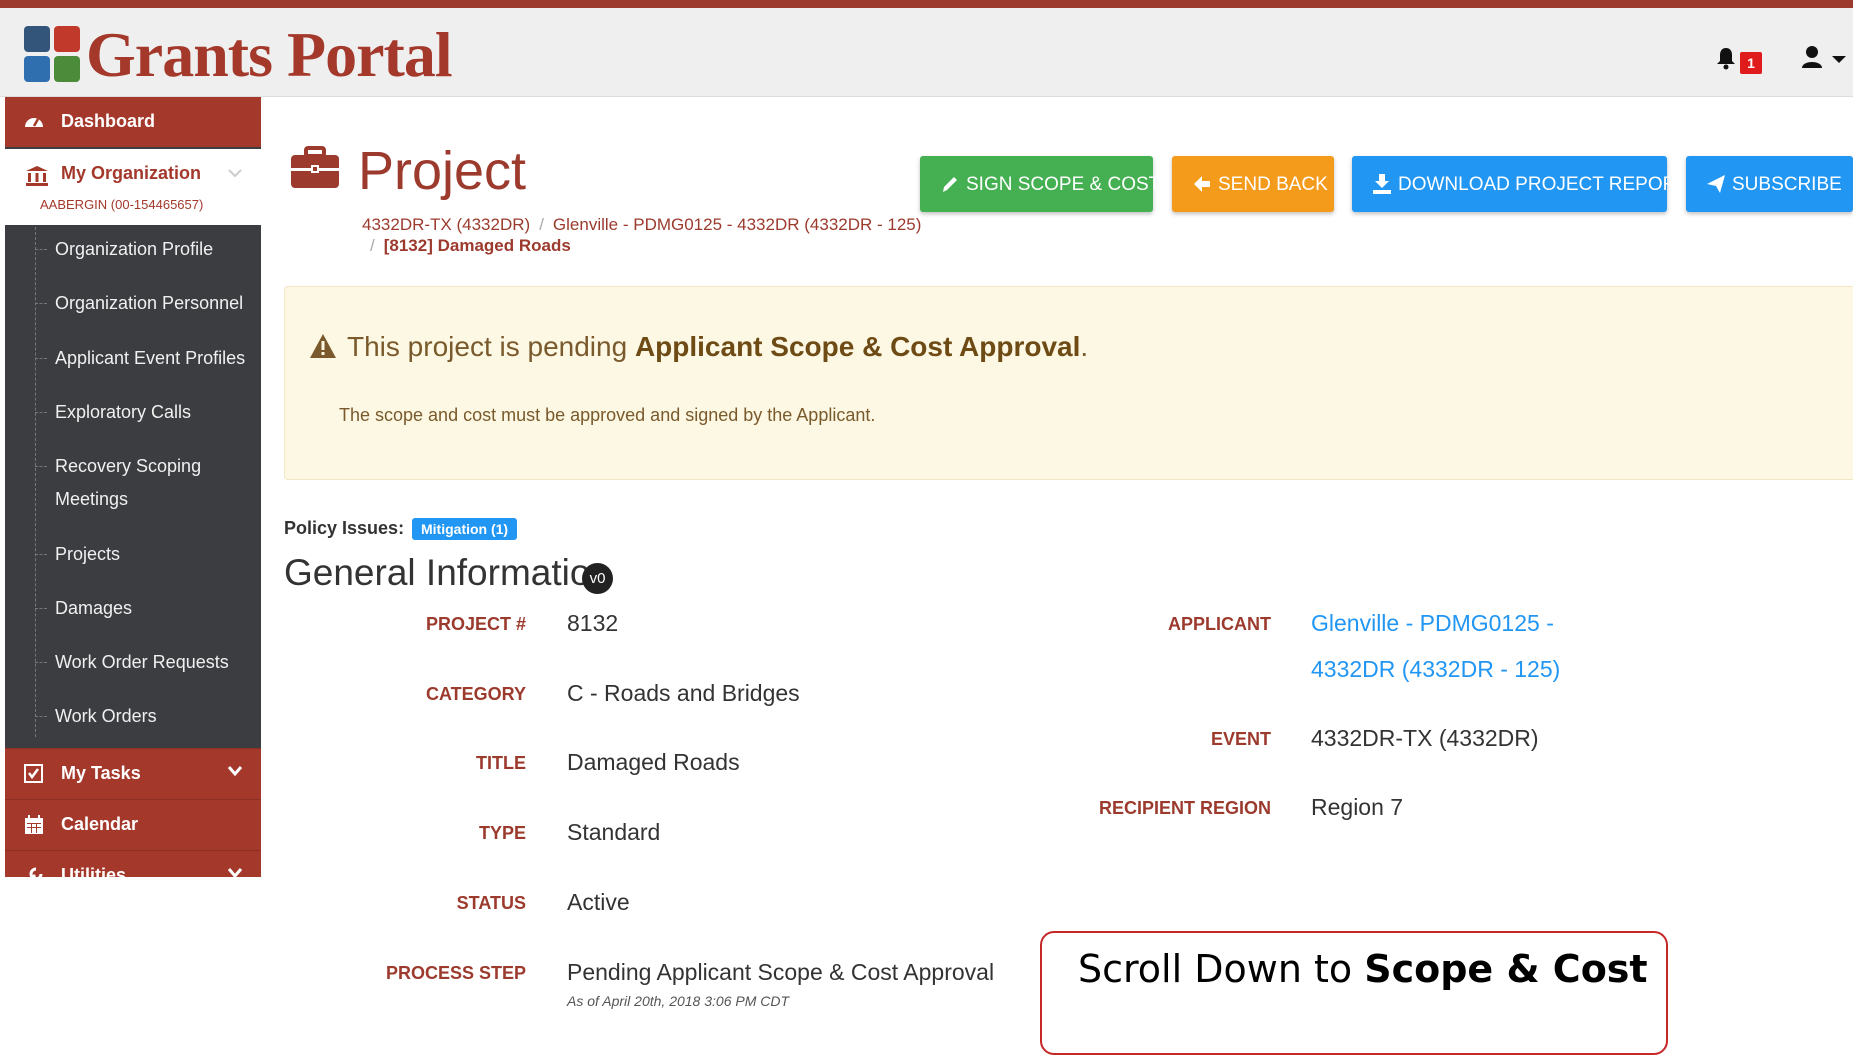 The width and height of the screenshot is (1853, 1055). What do you see at coordinates (145, 483) in the screenshot?
I see `sidebar-item-recovery-scoping-meetings: Recovery Scoping Meetings` at bounding box center [145, 483].